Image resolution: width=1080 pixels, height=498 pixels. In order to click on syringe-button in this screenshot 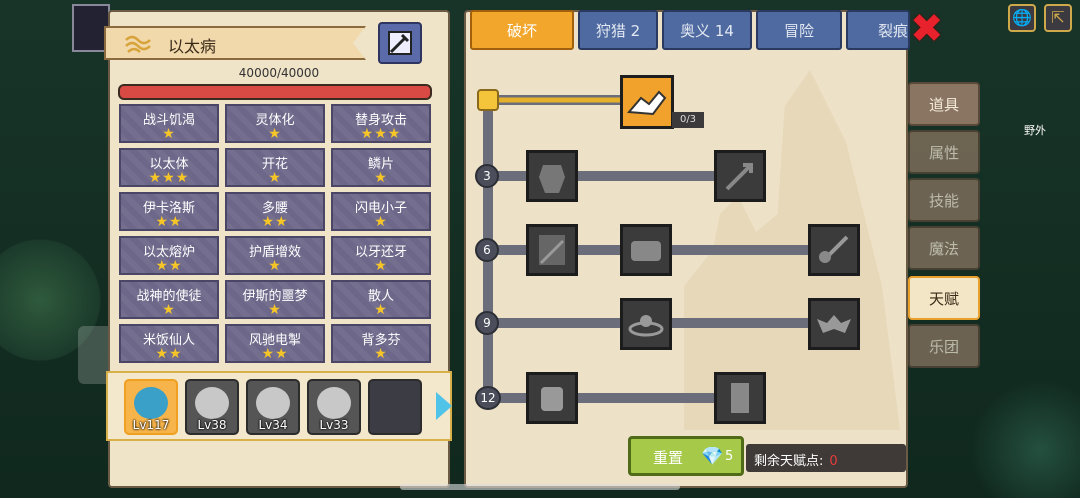, I will do `click(400, 43)`.